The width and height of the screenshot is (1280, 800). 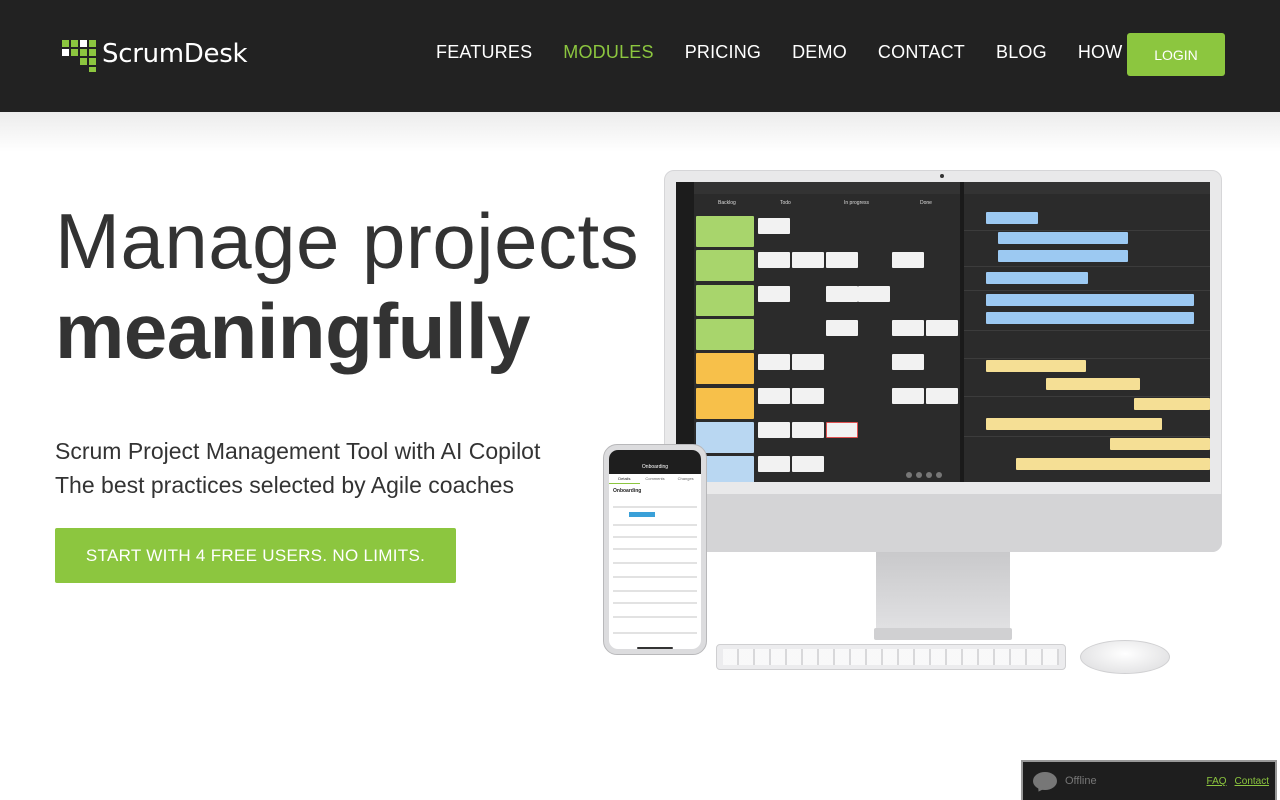 I want to click on column-todo: Todo, so click(x=785, y=203).